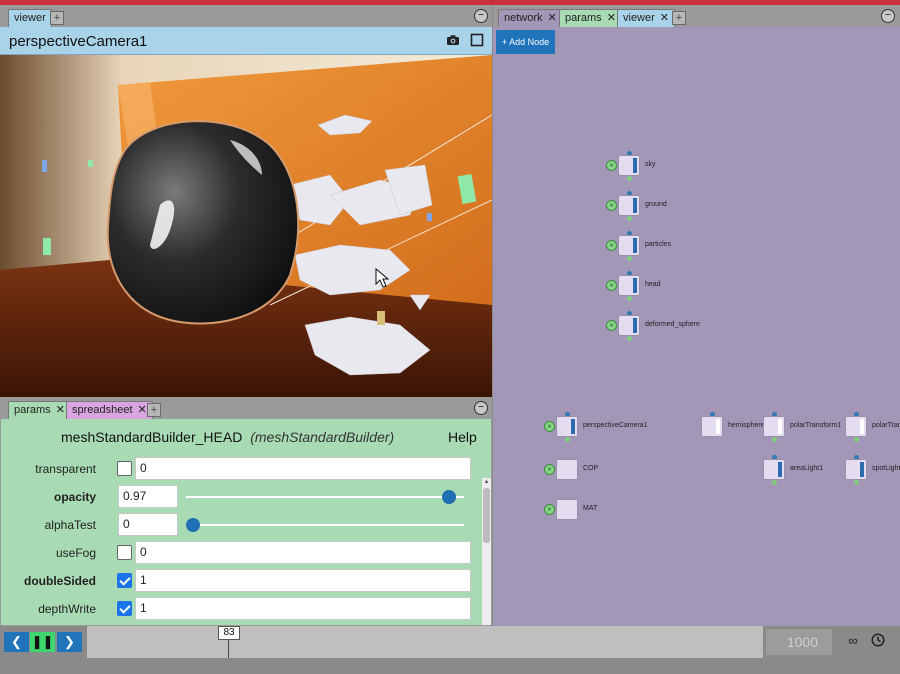  I want to click on usefog-value-field: 0, so click(303, 552).